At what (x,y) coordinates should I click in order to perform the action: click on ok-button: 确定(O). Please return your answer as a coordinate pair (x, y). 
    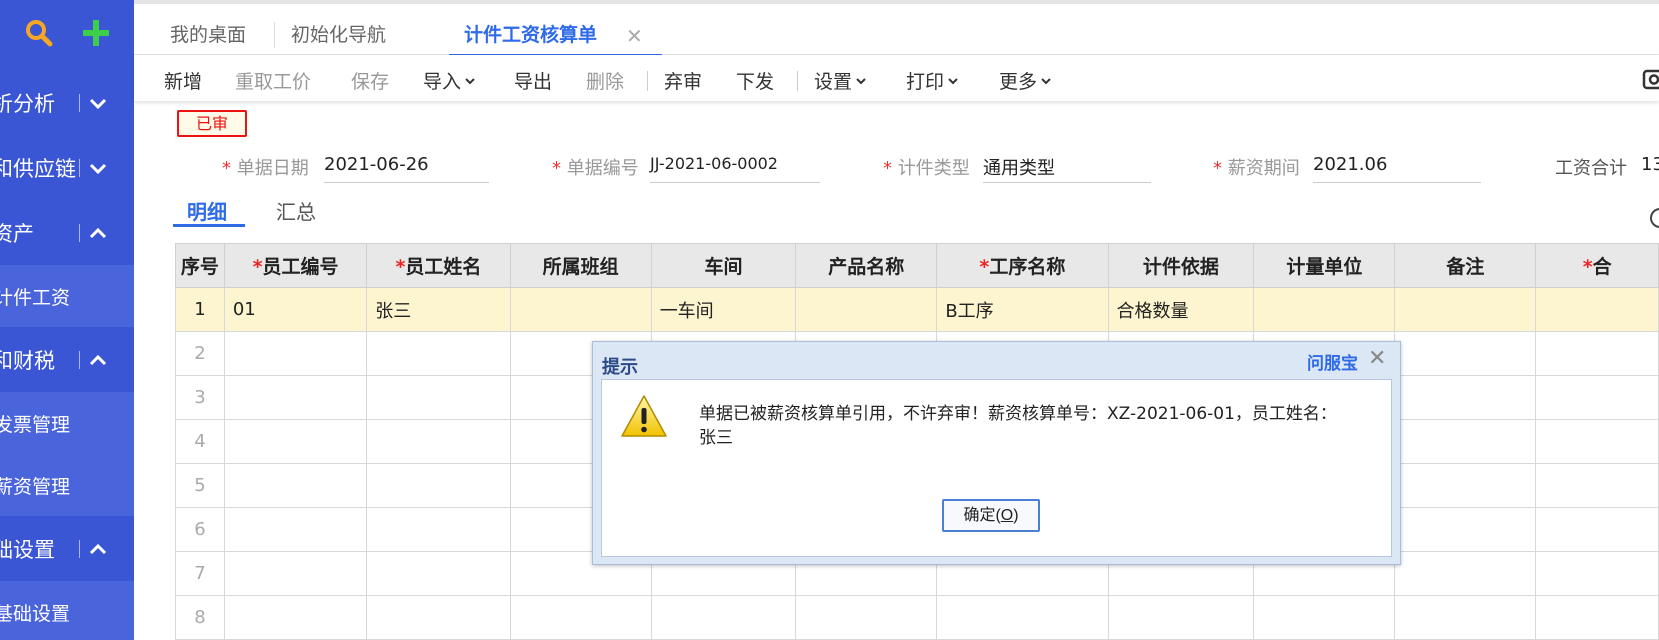
    Looking at the image, I should click on (991, 515).